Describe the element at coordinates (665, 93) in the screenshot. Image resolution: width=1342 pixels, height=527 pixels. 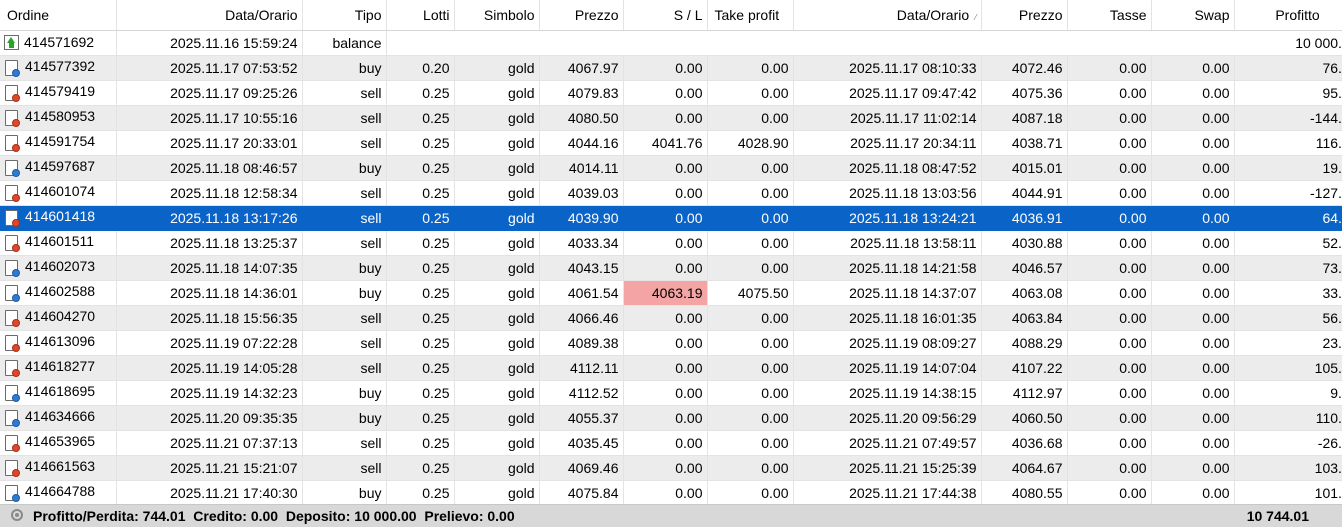
I see `cell-sl: 0.00` at that location.